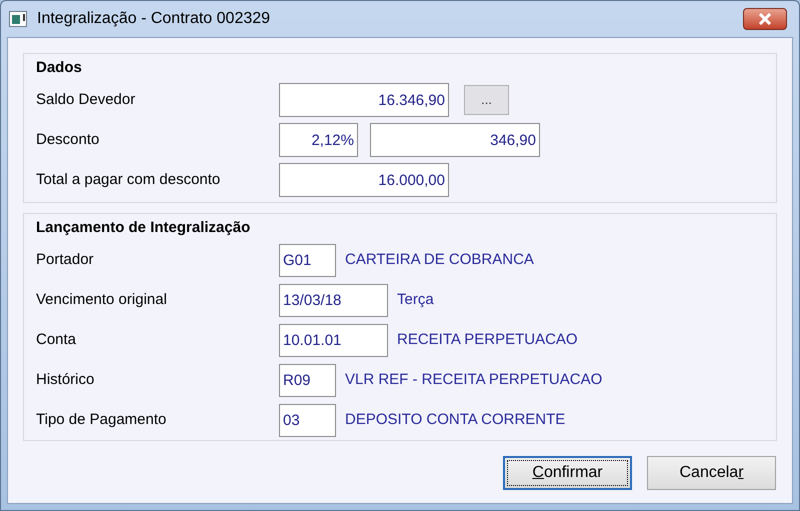 The height and width of the screenshot is (511, 800). I want to click on description-text: Terça, so click(415, 300).